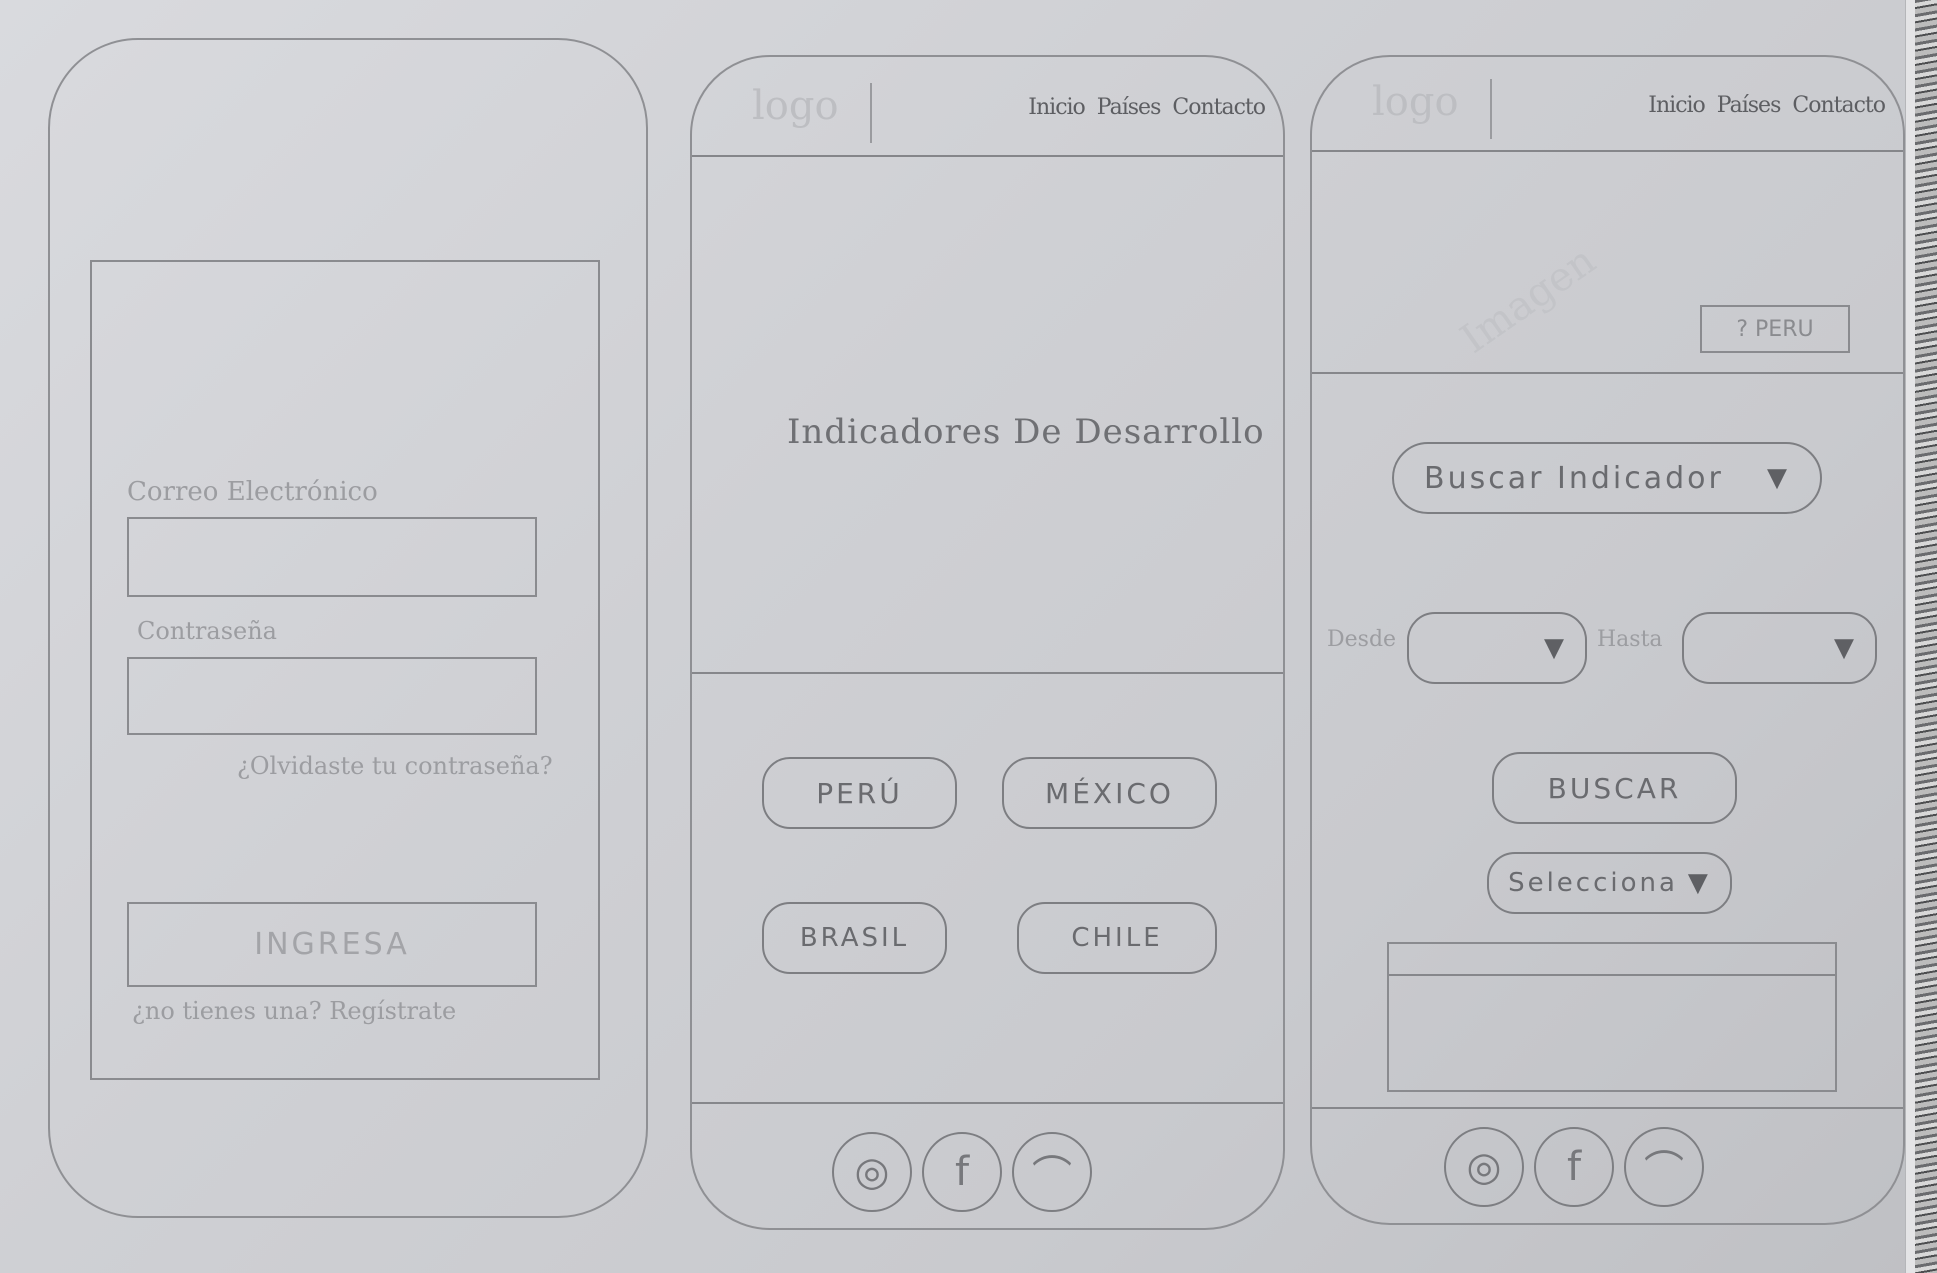 The width and height of the screenshot is (1937, 1273). I want to click on login-button: INGRESA, so click(332, 944).